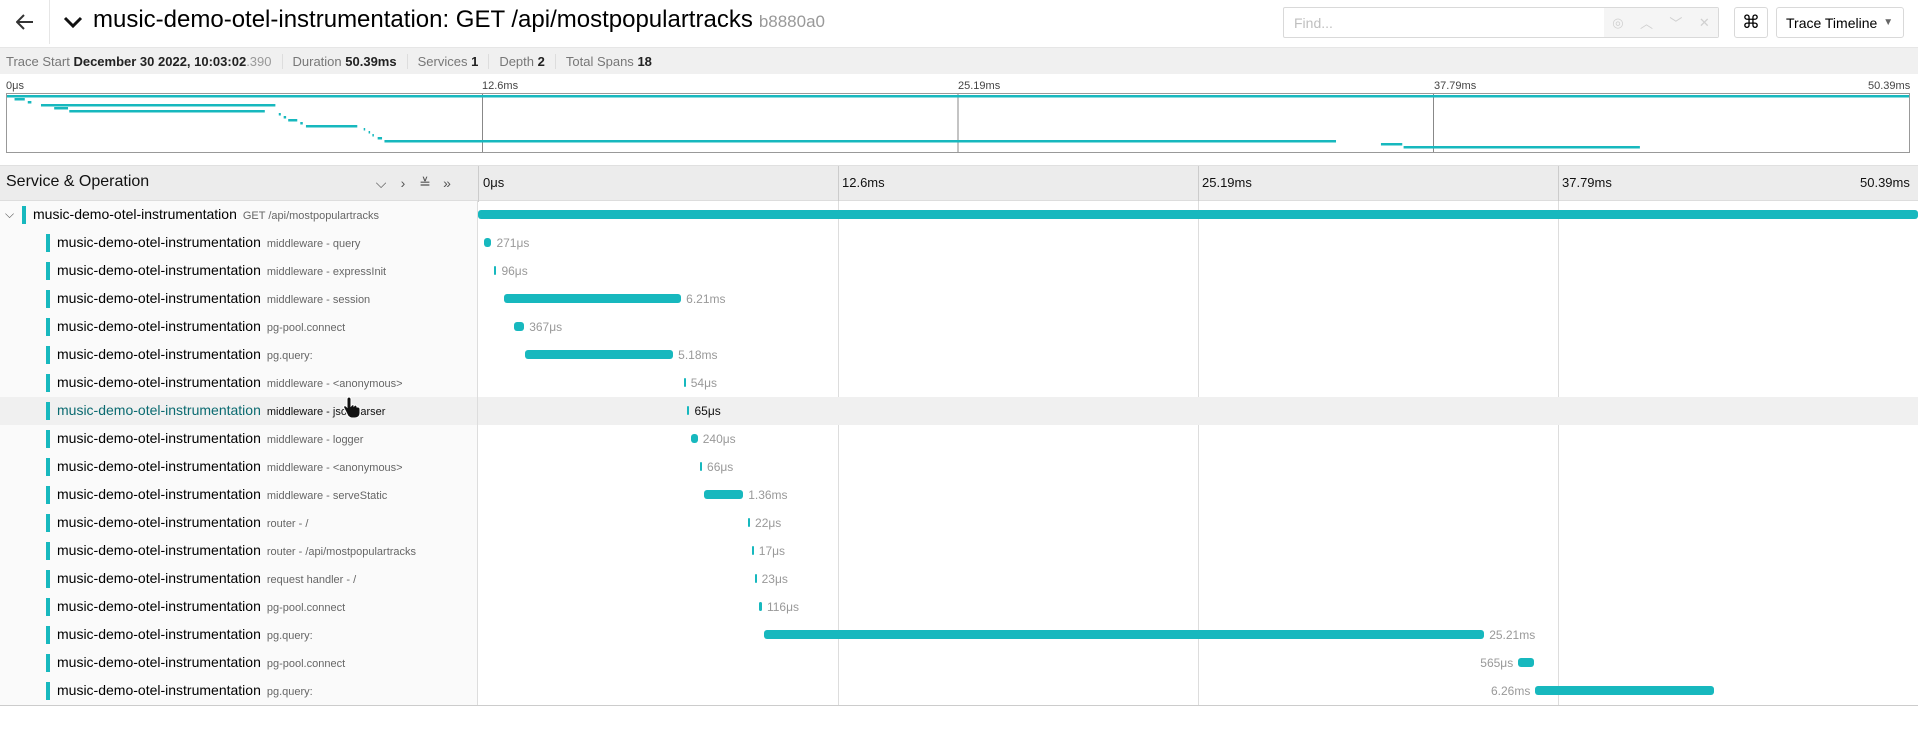 This screenshot has width=1918, height=735. I want to click on clear-icon: ✕, so click(1704, 23).